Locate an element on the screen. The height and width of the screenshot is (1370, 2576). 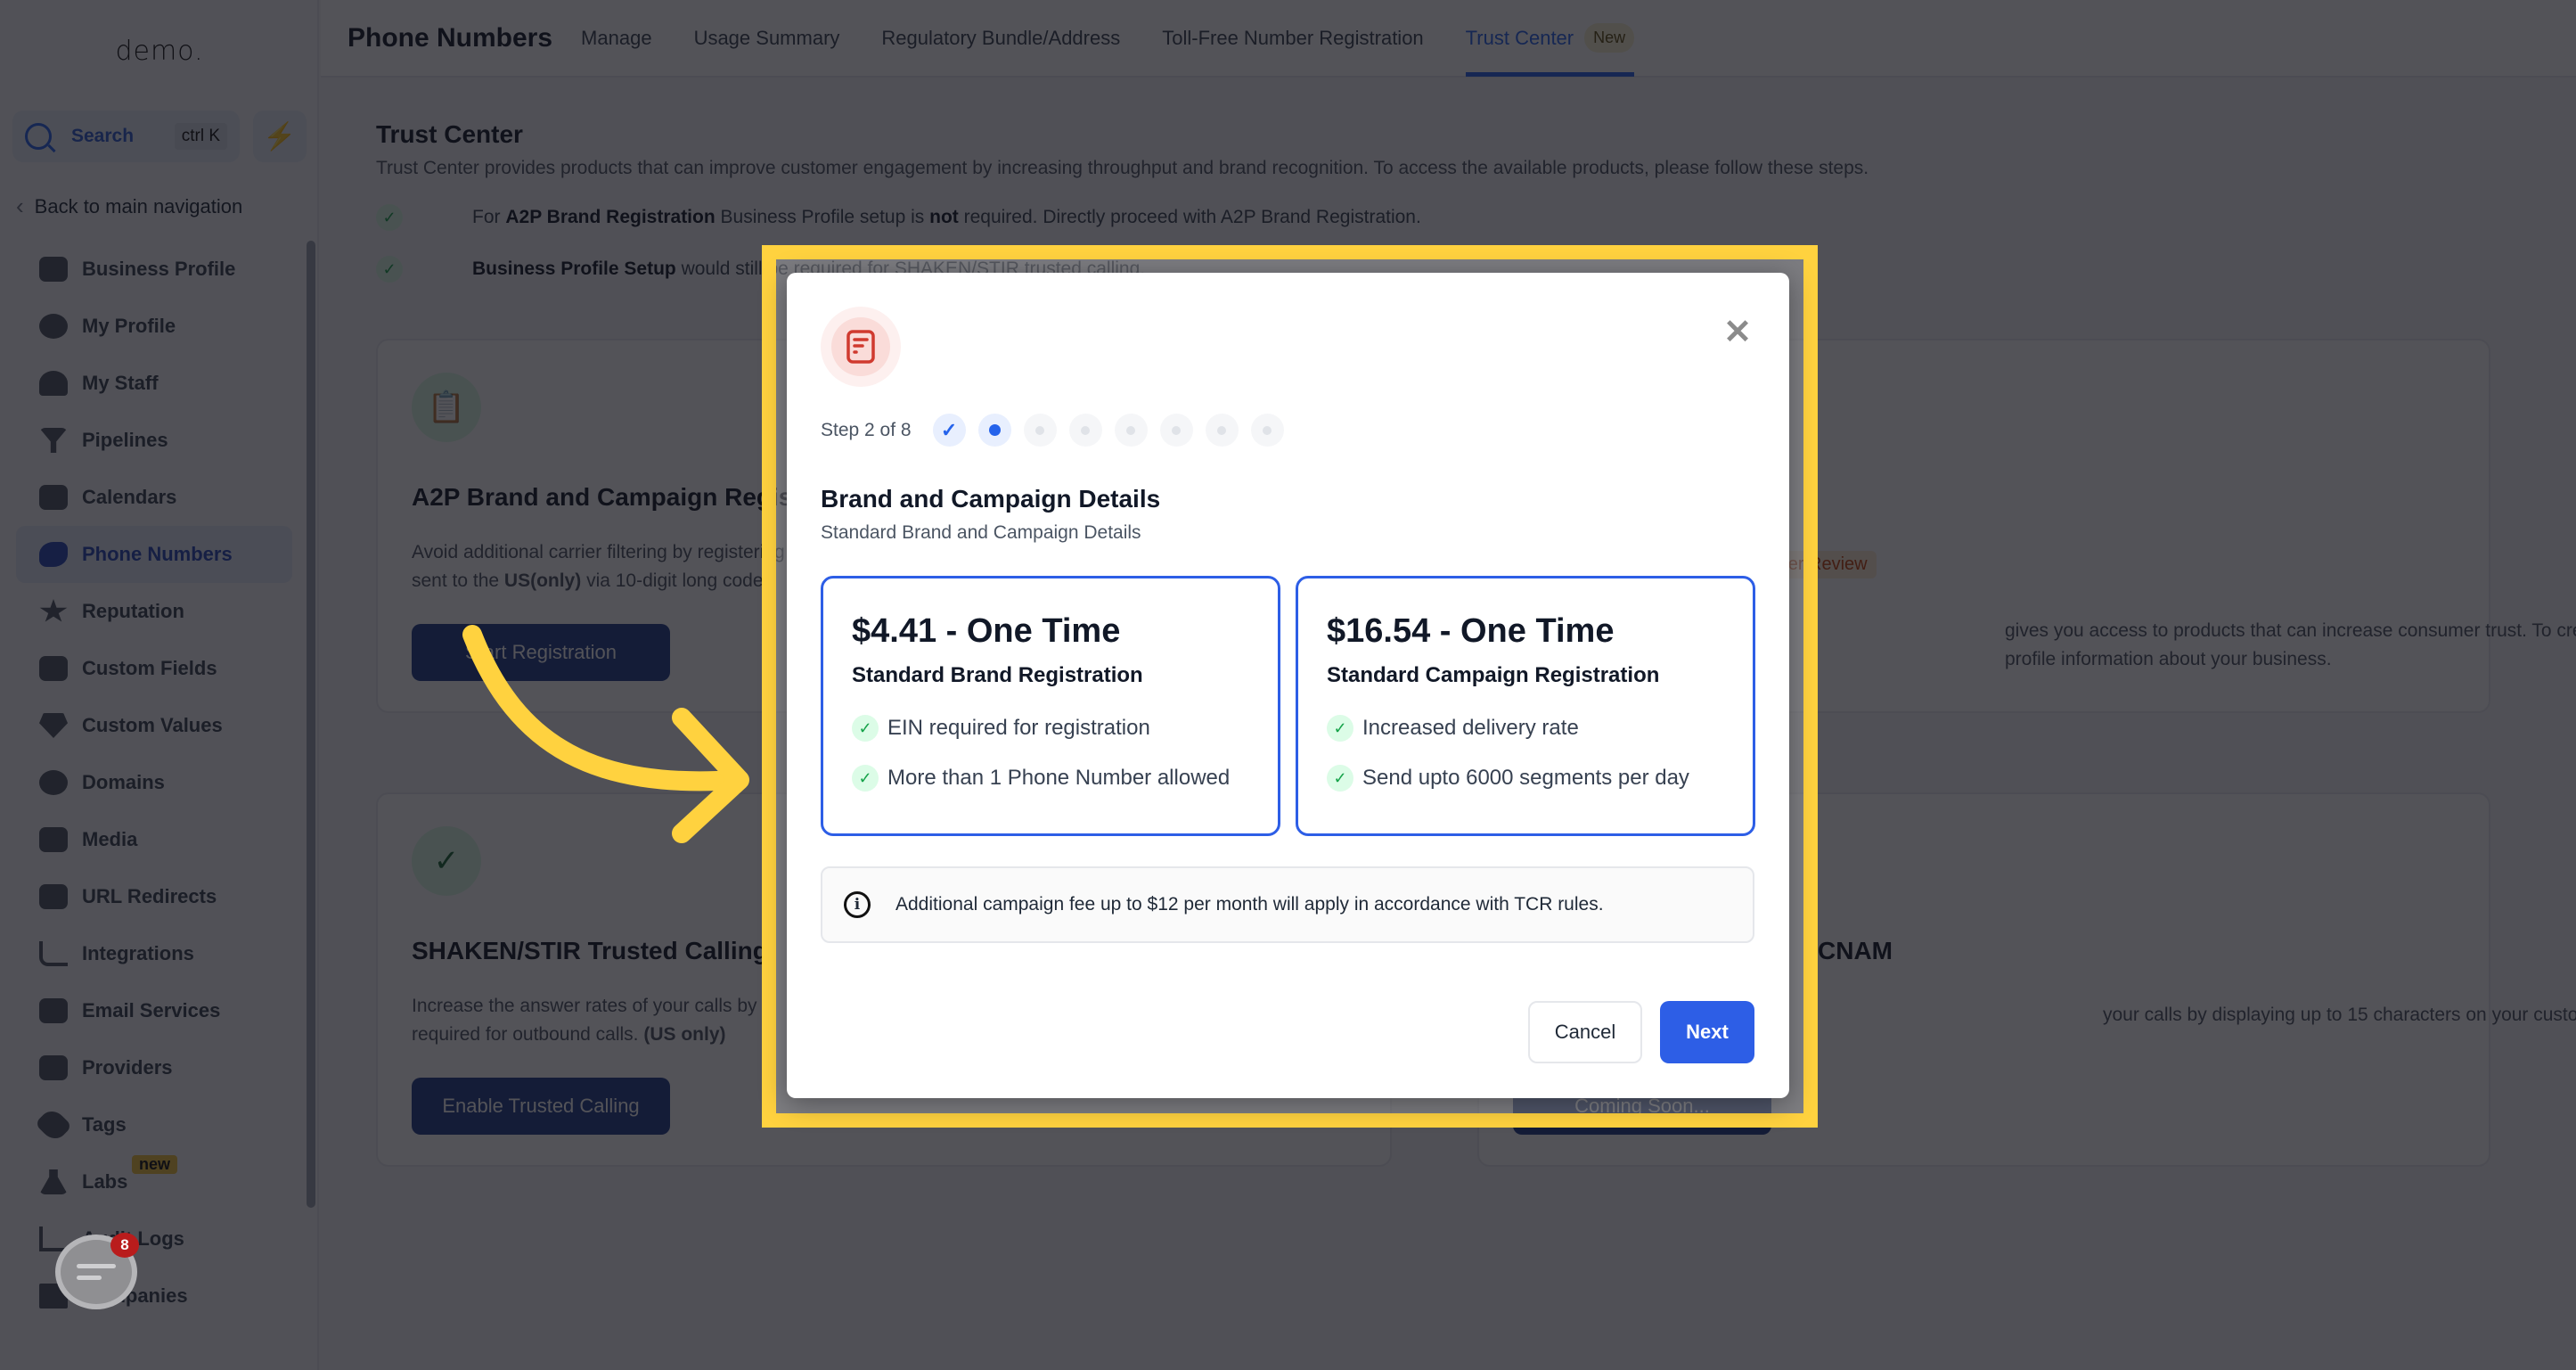
plan-price: $4.41 - One Time is located at coordinates (986, 631).